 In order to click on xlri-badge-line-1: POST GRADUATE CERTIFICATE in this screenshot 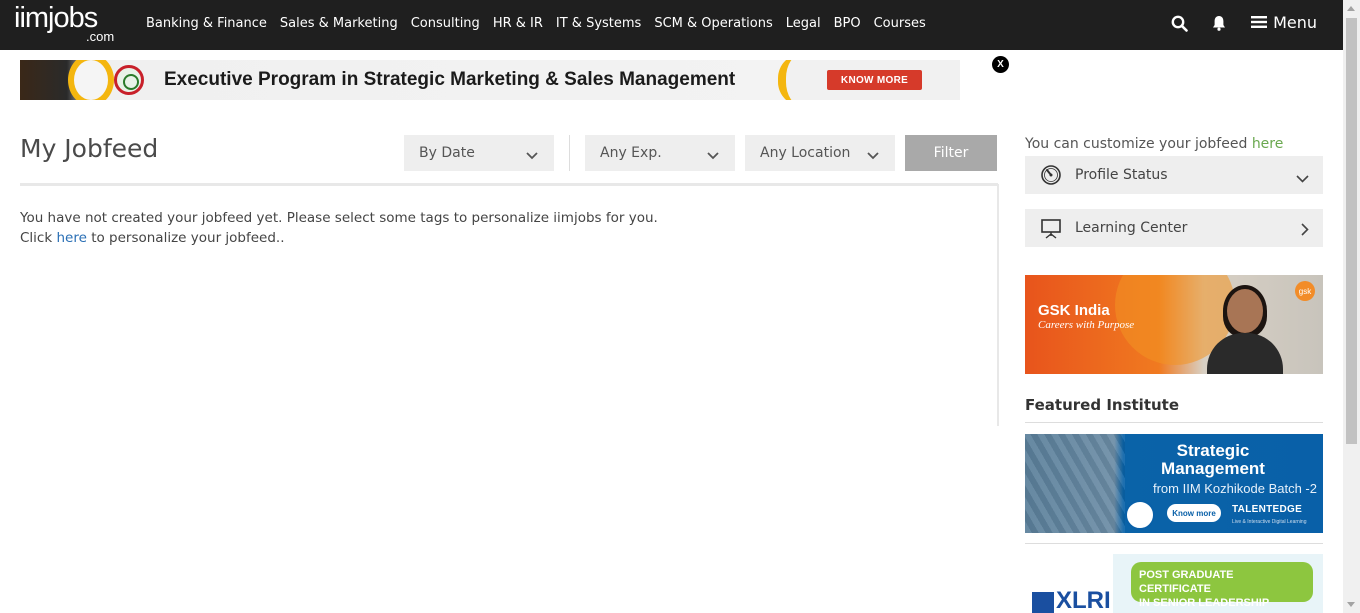, I will do `click(1186, 582)`.